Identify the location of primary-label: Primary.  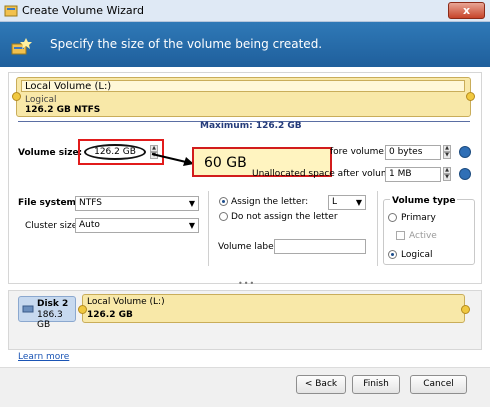
(418, 218).